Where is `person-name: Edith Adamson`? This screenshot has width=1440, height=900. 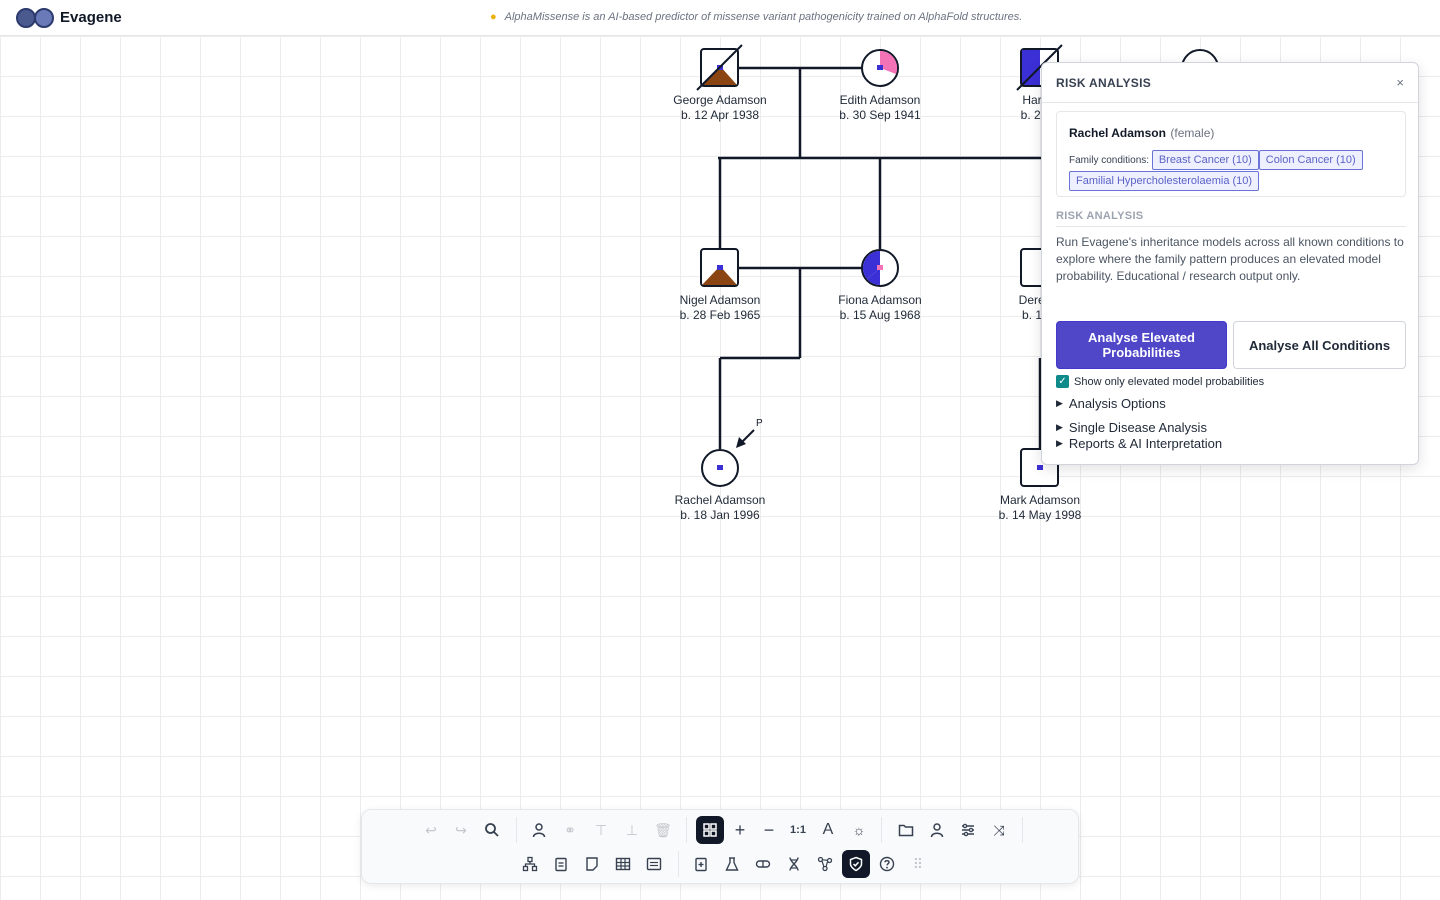
person-name: Edith Adamson is located at coordinates (880, 100).